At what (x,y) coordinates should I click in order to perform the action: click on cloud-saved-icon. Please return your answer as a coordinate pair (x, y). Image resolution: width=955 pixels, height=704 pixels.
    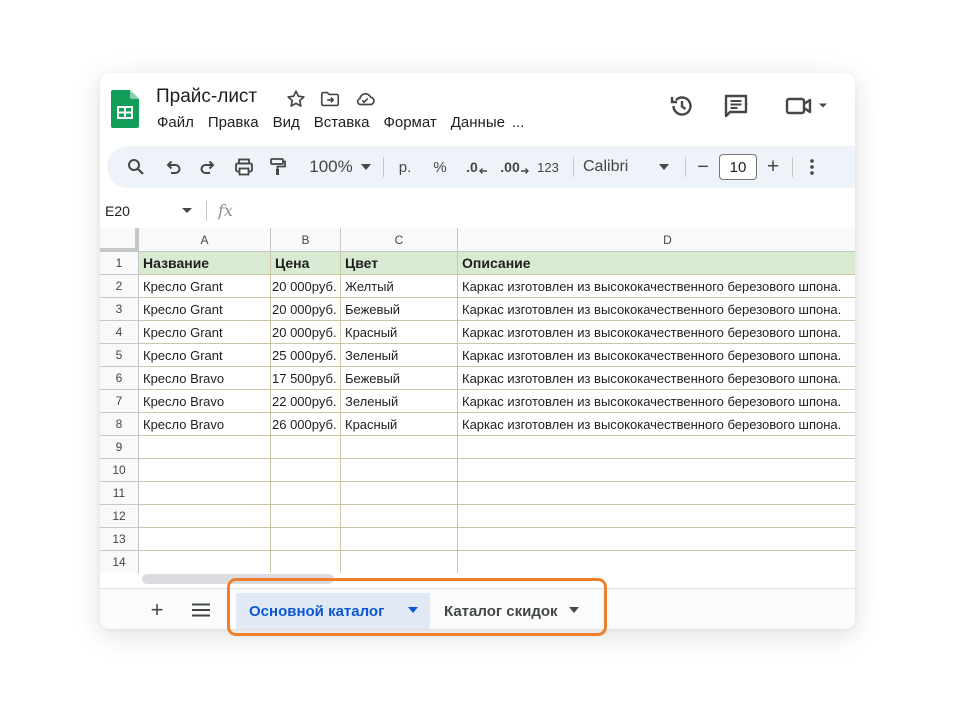
    Looking at the image, I should click on (365, 99).